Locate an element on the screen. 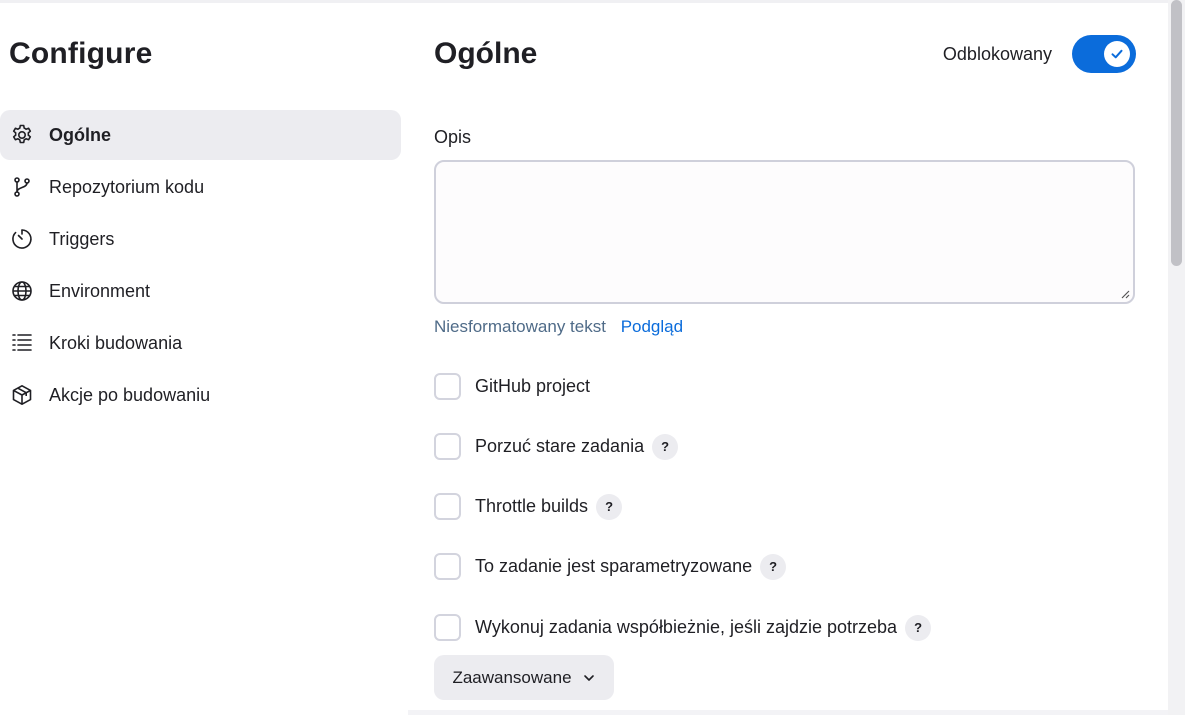  sidebar-item-label: Kroki budowania is located at coordinates (116, 342).